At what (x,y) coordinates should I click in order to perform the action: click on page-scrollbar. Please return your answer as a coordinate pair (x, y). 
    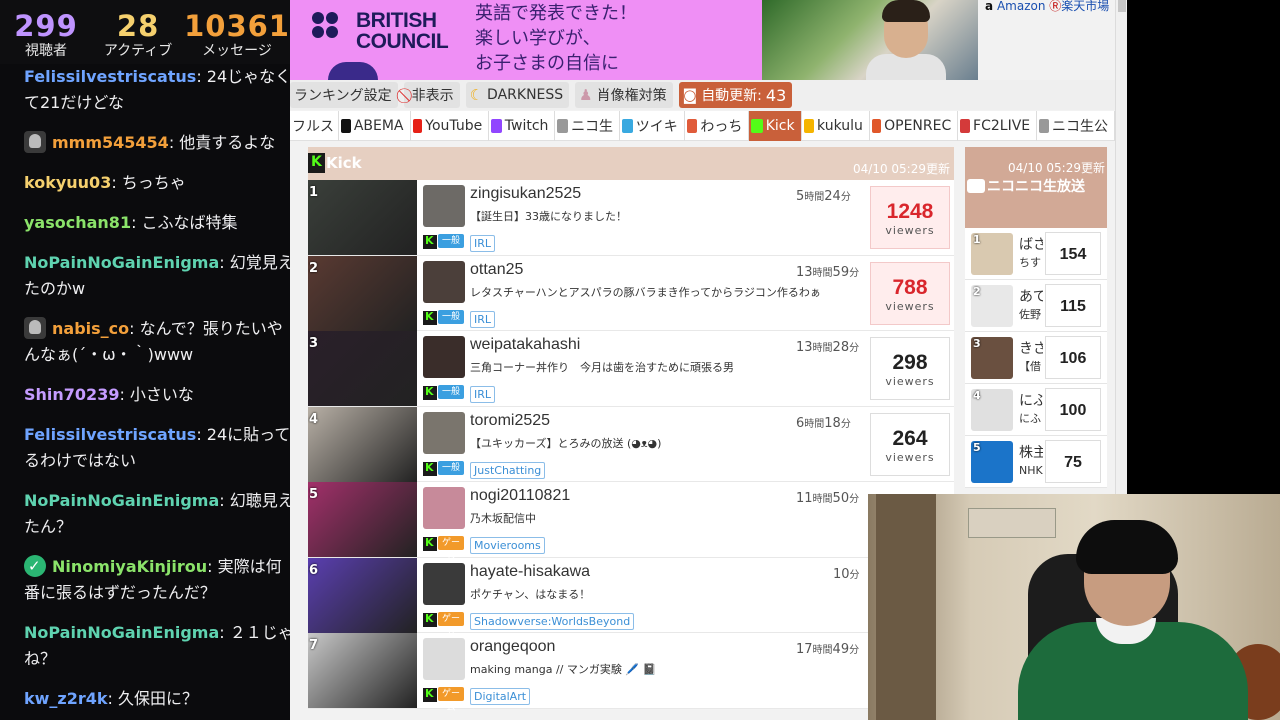
    Looking at the image, I should click on (1121, 248).